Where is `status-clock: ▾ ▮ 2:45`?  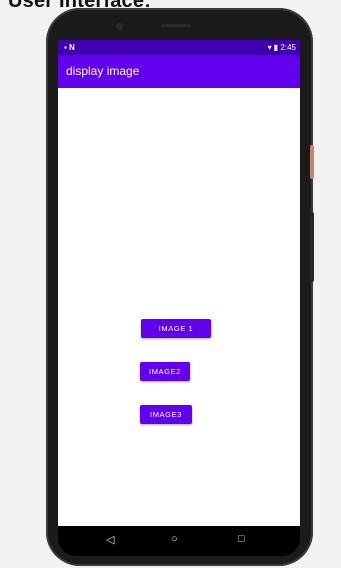
status-clock: ▾ ▮ 2:45 is located at coordinates (281, 47).